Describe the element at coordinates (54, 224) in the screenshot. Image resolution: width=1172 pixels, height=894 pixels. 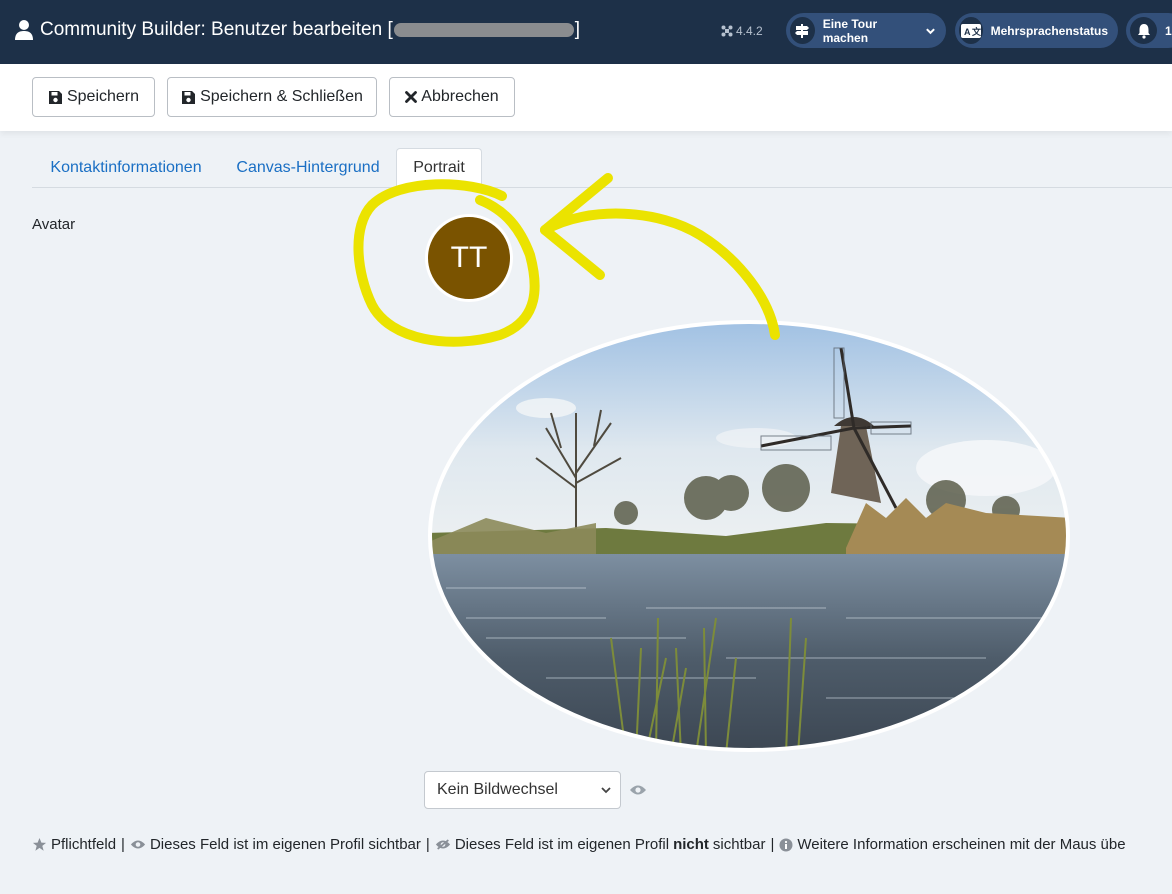
I see `avatar-field-label: Avatar` at that location.